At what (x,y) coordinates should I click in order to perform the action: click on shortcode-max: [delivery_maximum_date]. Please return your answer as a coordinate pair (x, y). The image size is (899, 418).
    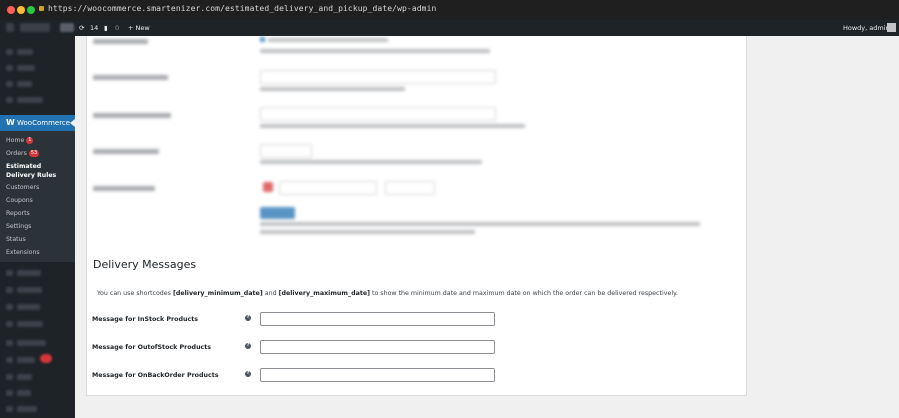
    Looking at the image, I should click on (324, 293).